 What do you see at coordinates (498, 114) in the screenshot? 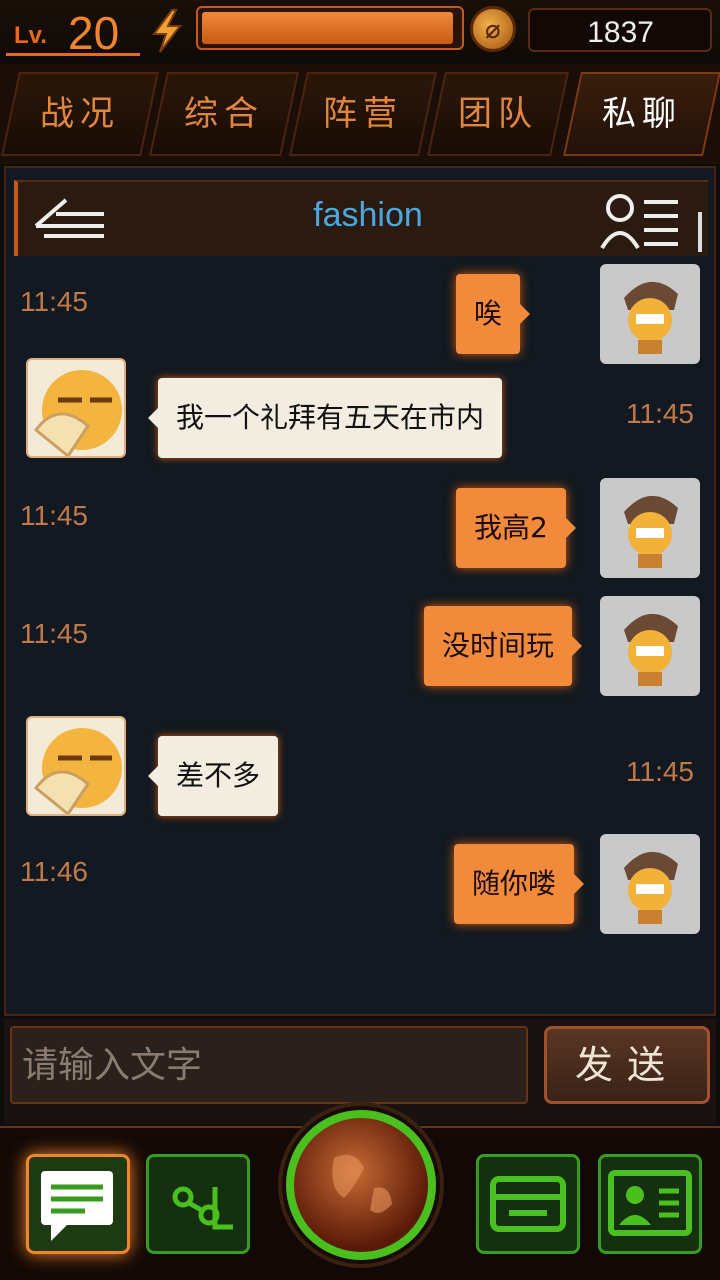
I see `tab-team: 团队` at bounding box center [498, 114].